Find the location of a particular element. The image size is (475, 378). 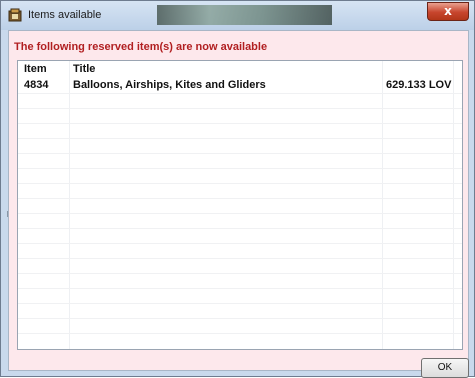

table-header: Item Title is located at coordinates (240, 69).